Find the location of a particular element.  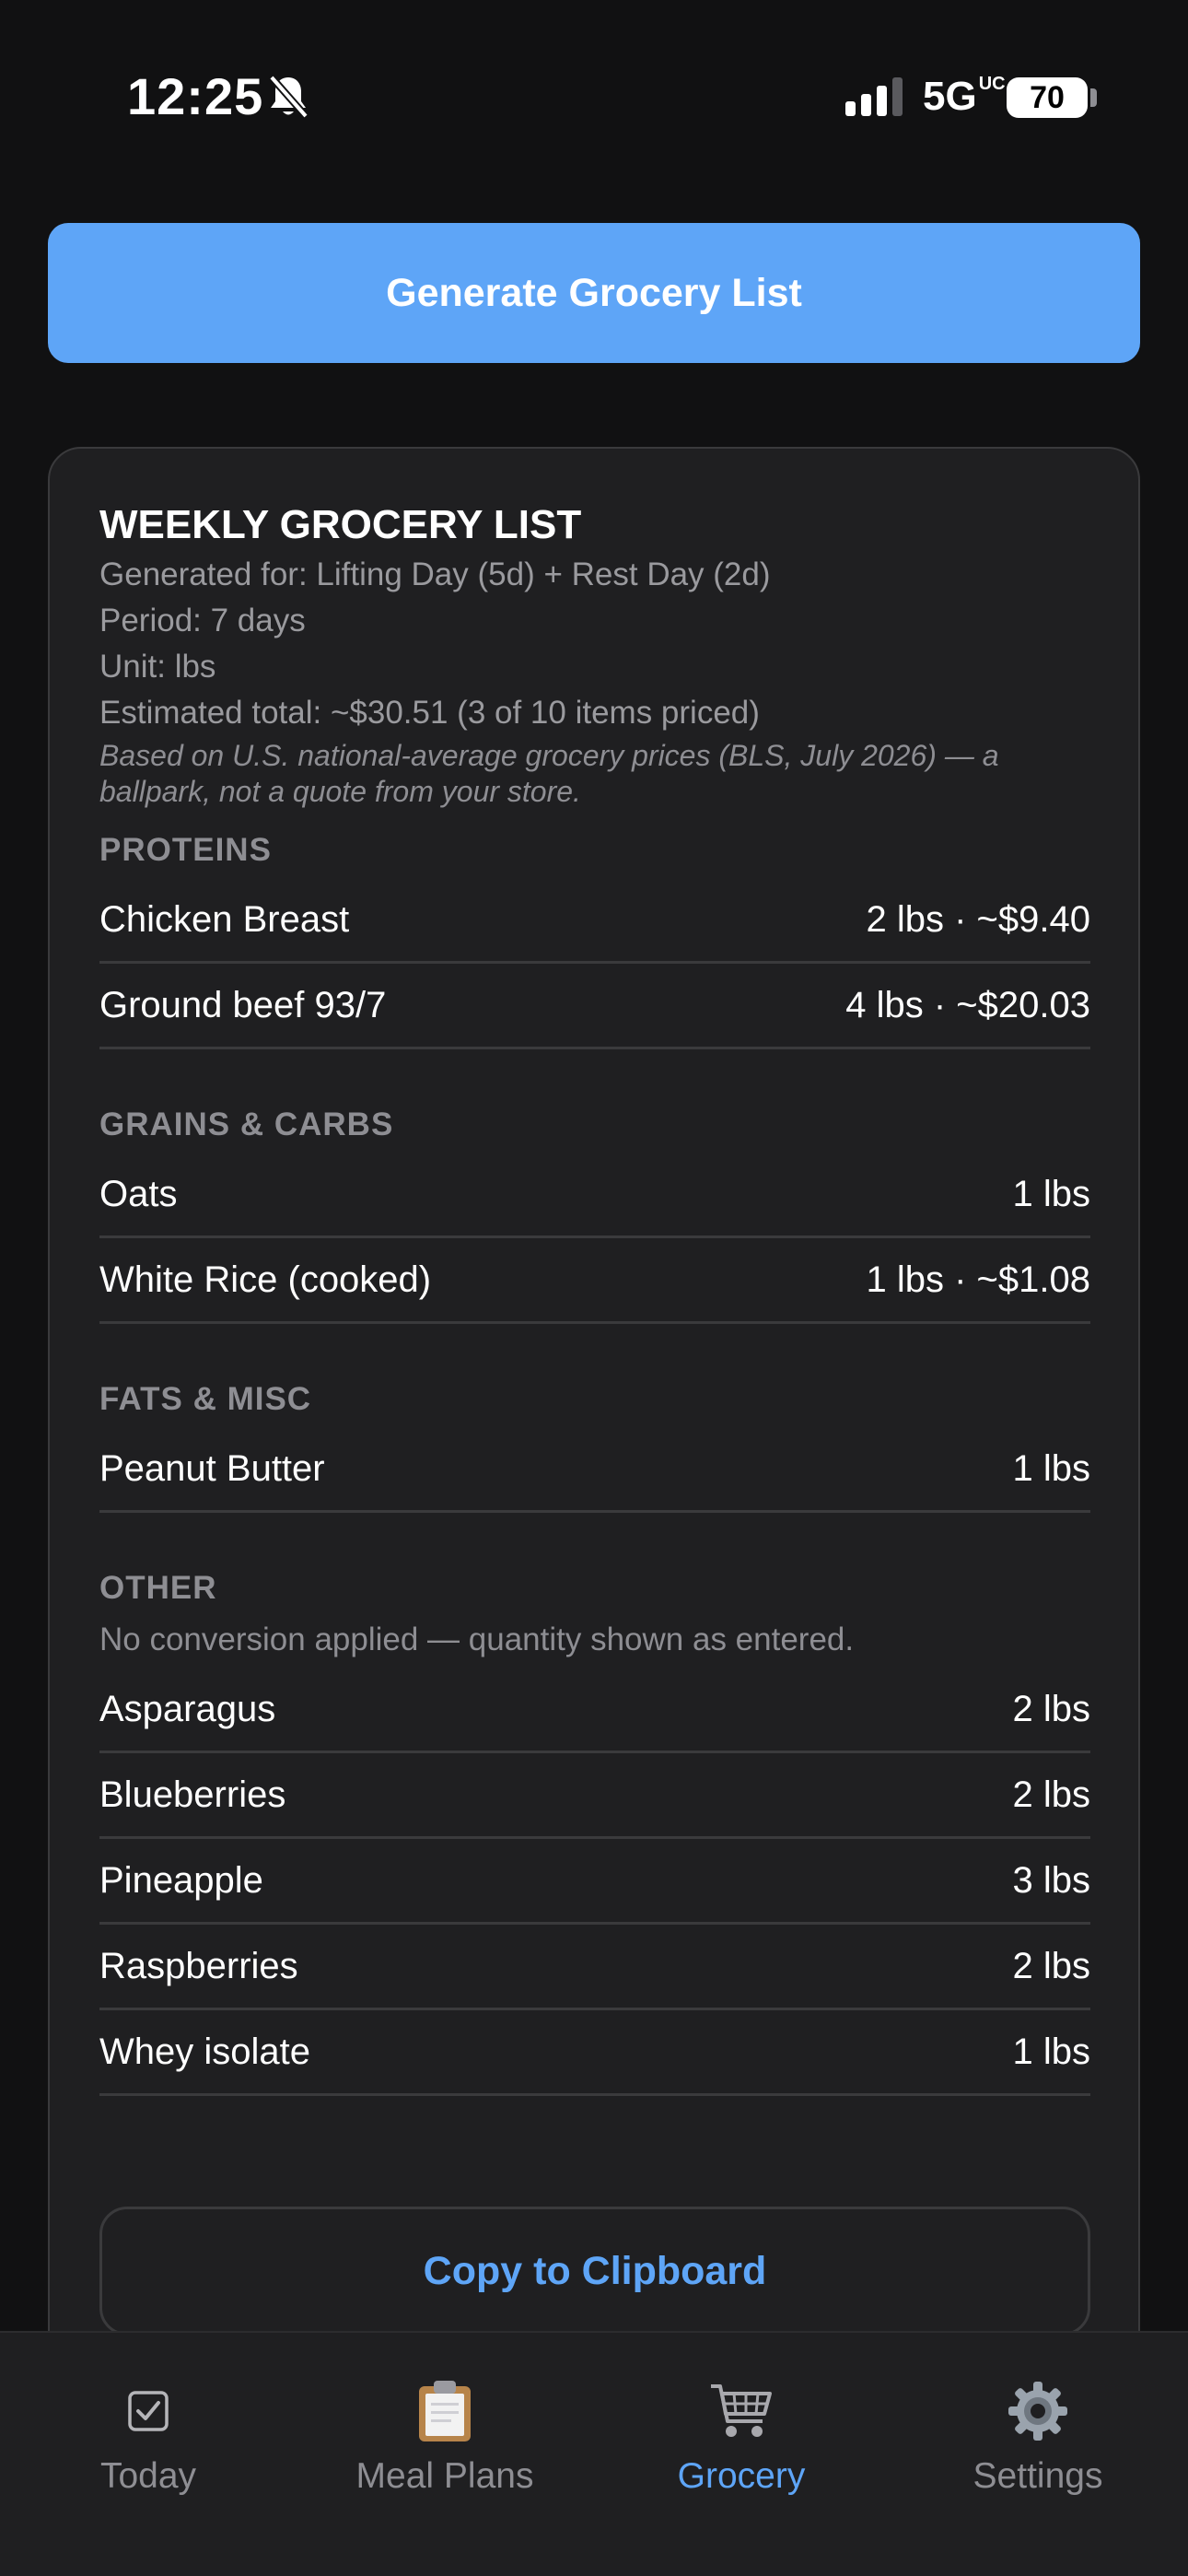

item-quantity: 4 lbs · ~$20.03 is located at coordinates (967, 1004).